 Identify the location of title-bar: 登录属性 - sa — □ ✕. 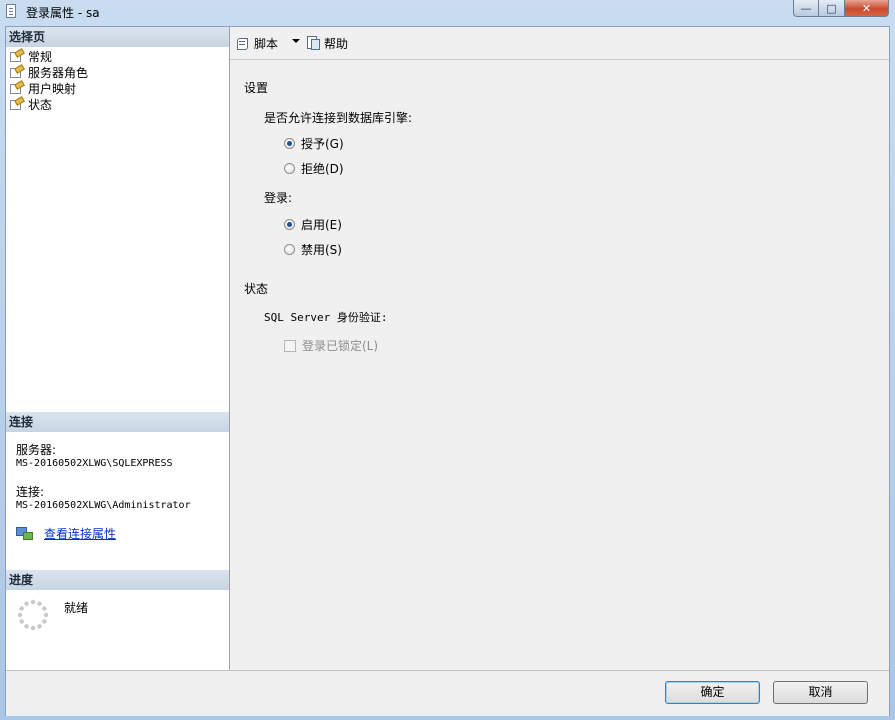
(447, 12).